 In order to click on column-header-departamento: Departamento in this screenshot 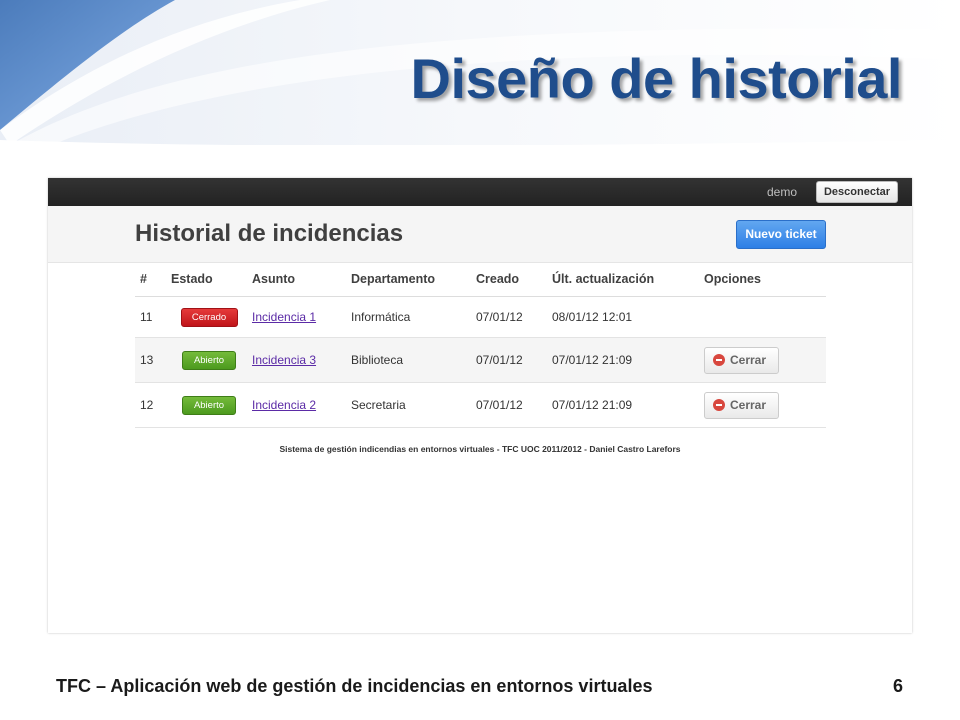, I will do `click(408, 279)`.